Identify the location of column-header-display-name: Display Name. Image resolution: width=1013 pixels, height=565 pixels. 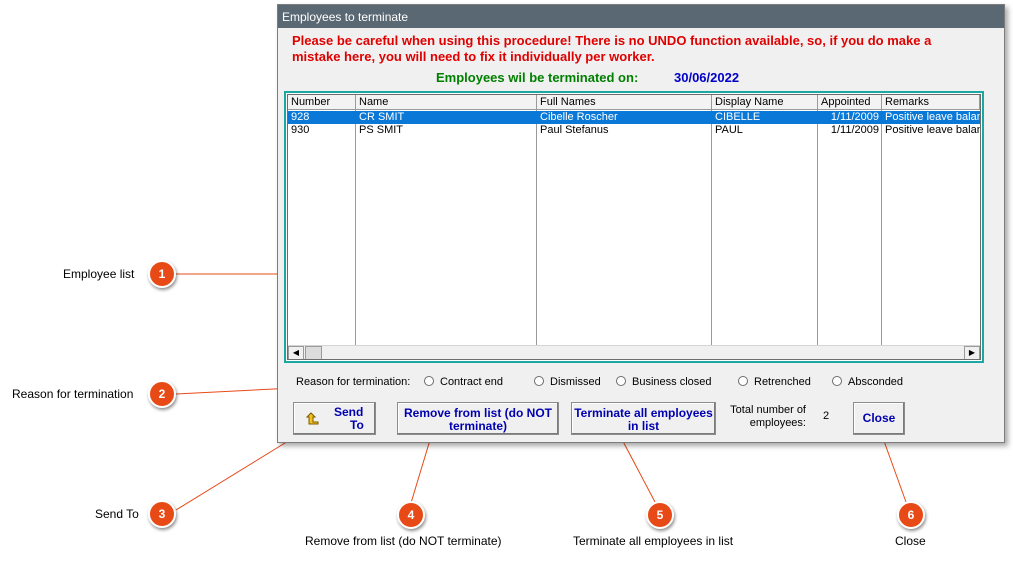
(765, 102).